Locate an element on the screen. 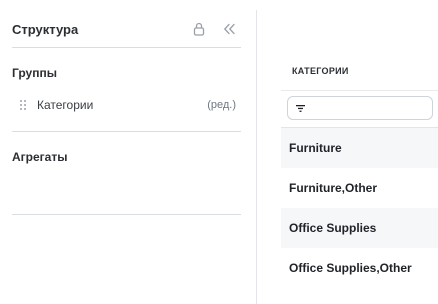  drag-handle-icon is located at coordinates (24, 105).